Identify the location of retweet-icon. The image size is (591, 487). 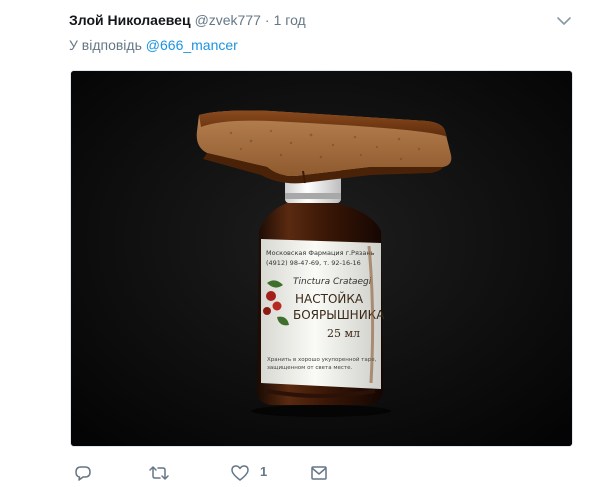
(159, 473).